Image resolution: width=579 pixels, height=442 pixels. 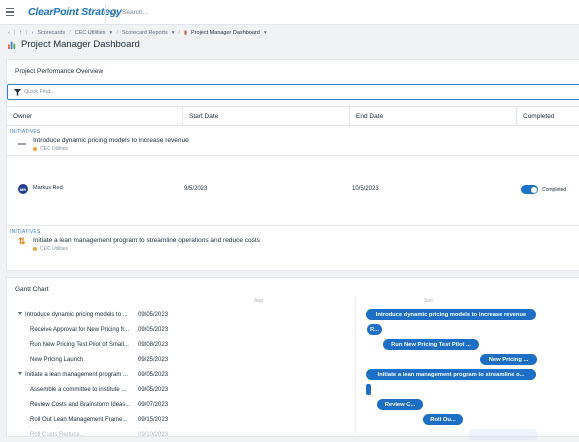 I want to click on chart-icon: ▮, so click(x=186, y=33).